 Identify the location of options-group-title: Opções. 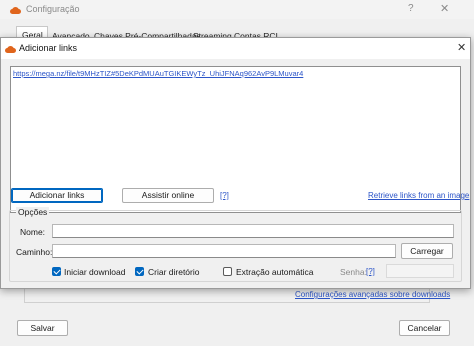
(33, 212).